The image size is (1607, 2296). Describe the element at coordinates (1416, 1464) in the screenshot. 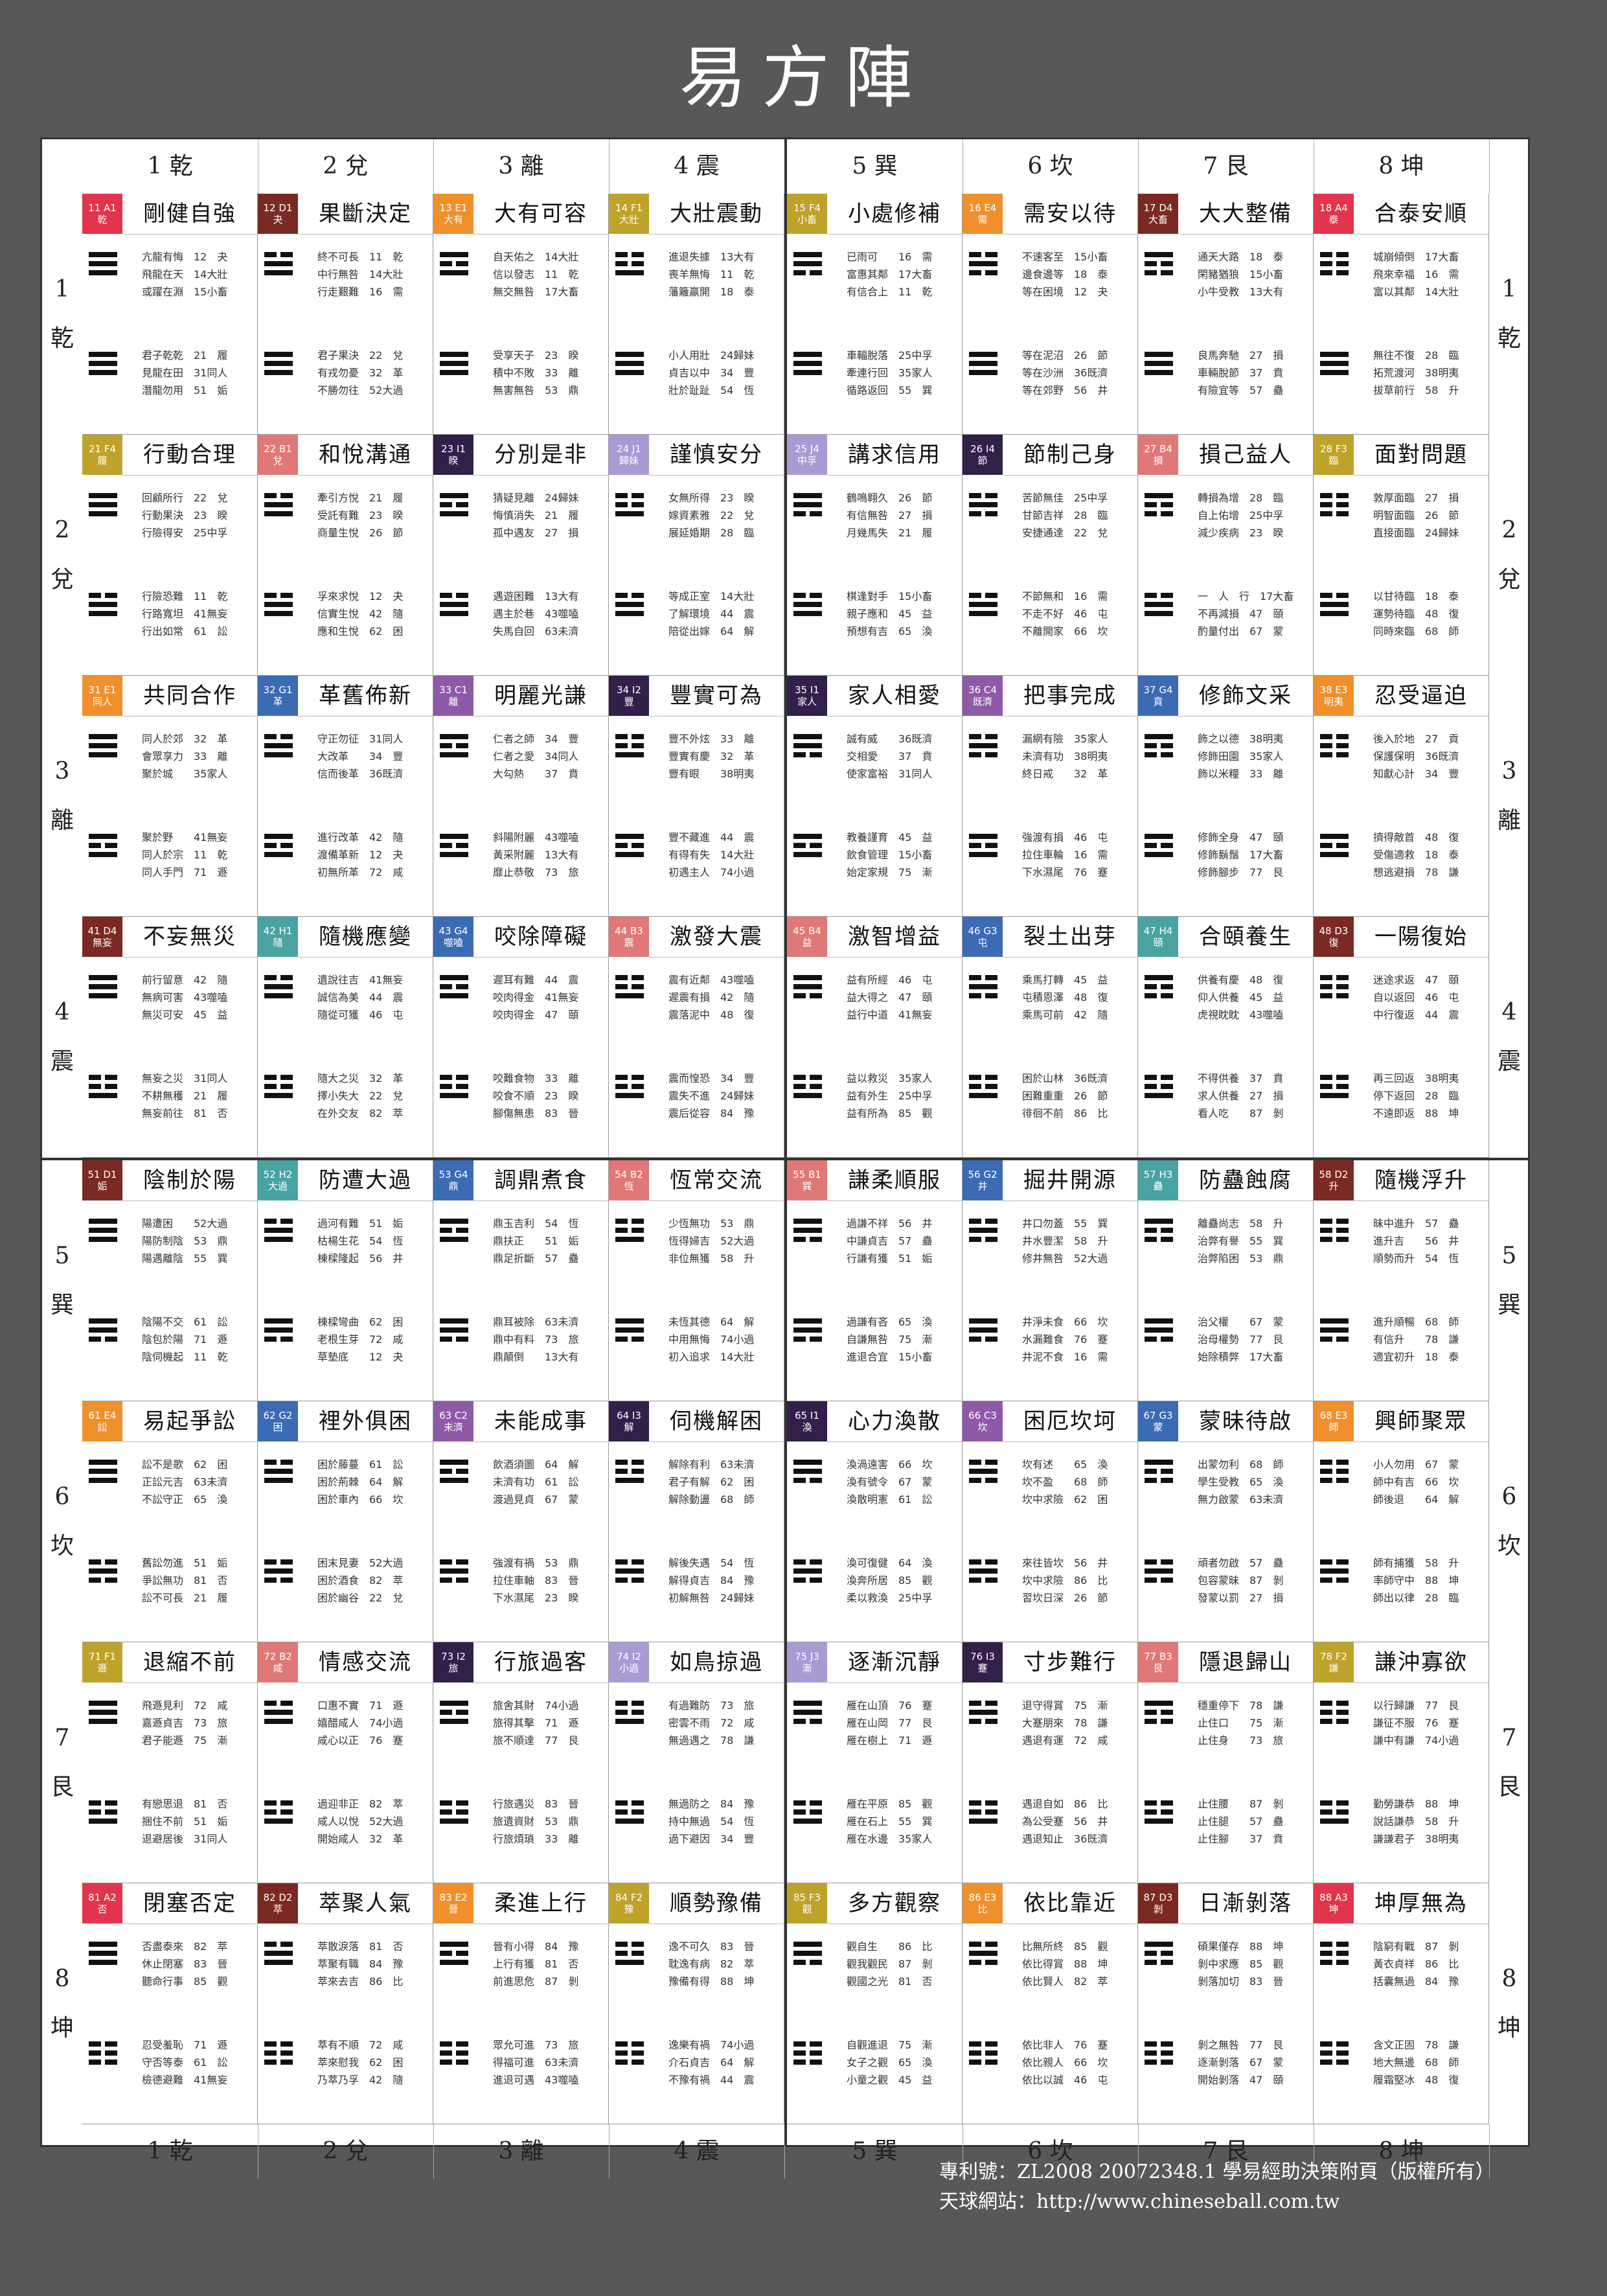

I see `line-text: 小人勿用 67 蒙` at that location.